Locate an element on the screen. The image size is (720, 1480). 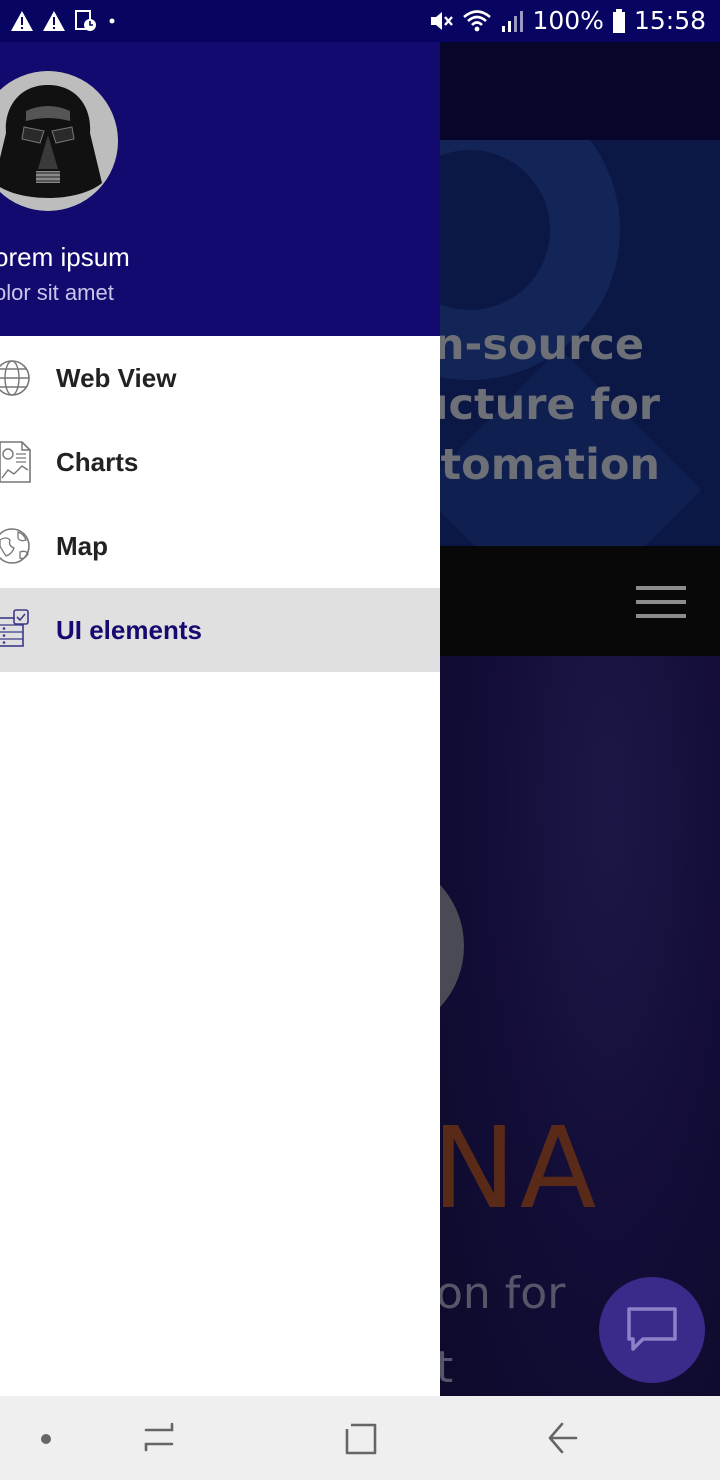
hamburger-menu-icon is located at coordinates (661, 607).